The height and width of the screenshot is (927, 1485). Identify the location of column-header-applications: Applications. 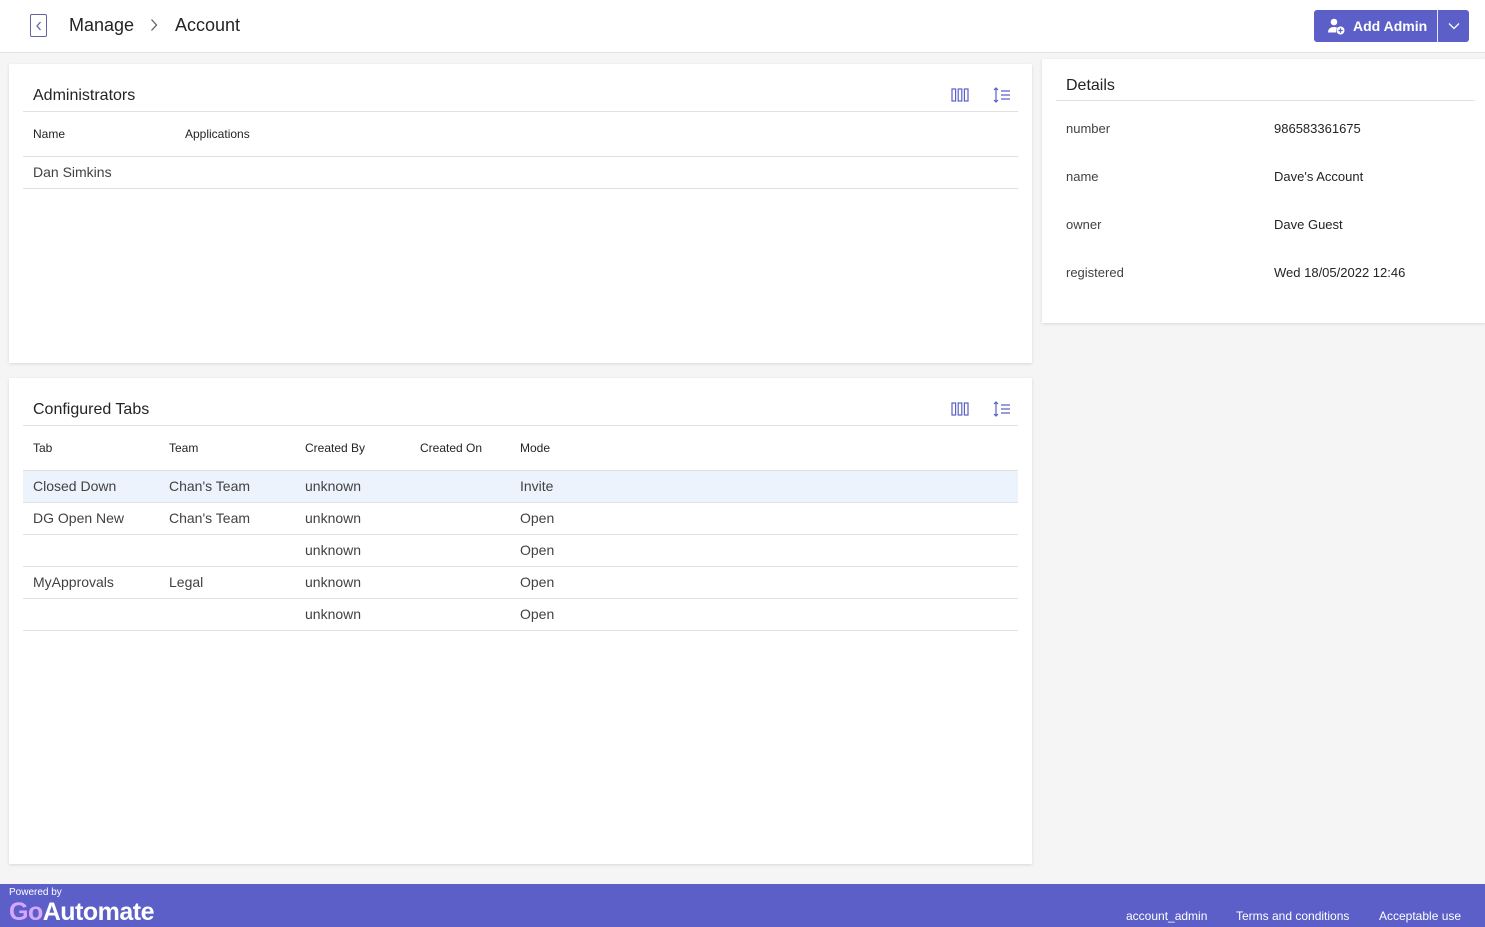
(596, 134).